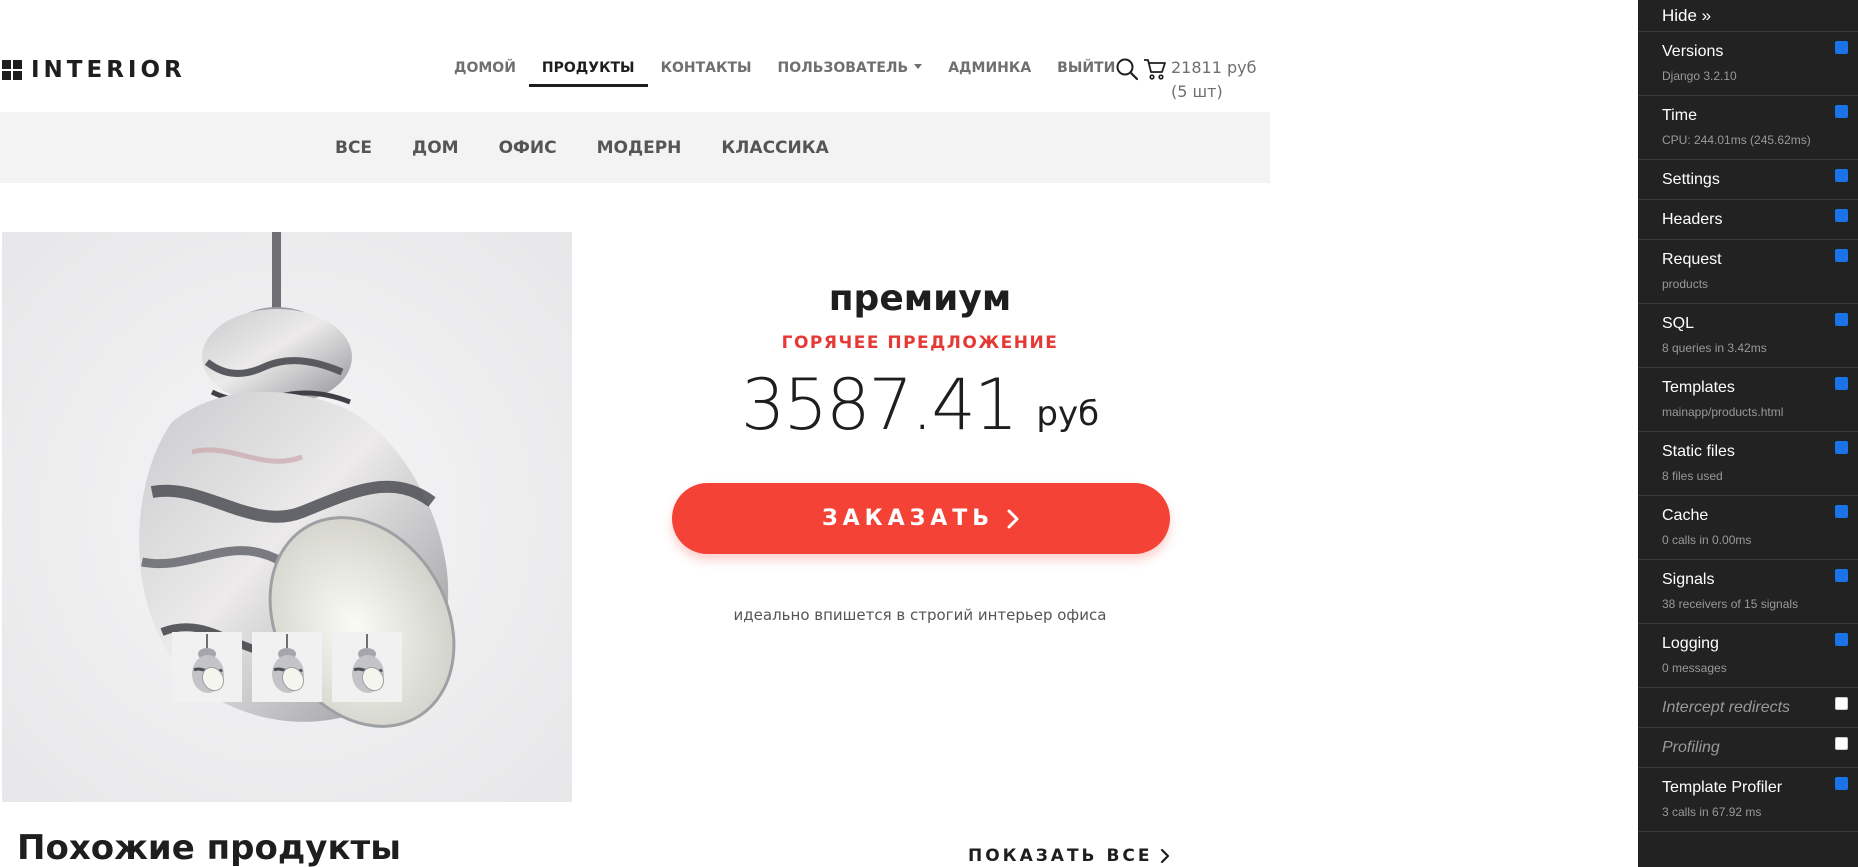 Image resolution: width=1858 pixels, height=867 pixels. What do you see at coordinates (908, 518) in the screenshot?
I see `order-button-label: ЗАКАЗАТЬ` at bounding box center [908, 518].